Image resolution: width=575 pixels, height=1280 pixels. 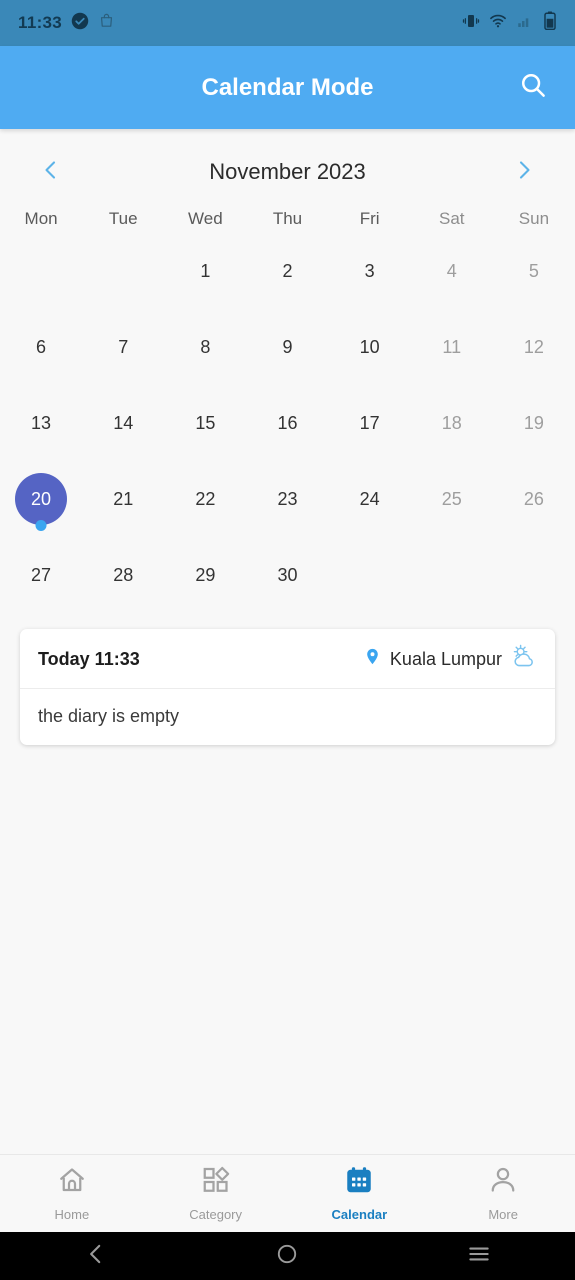 I want to click on calendar-day-number: 9, so click(x=287, y=346).